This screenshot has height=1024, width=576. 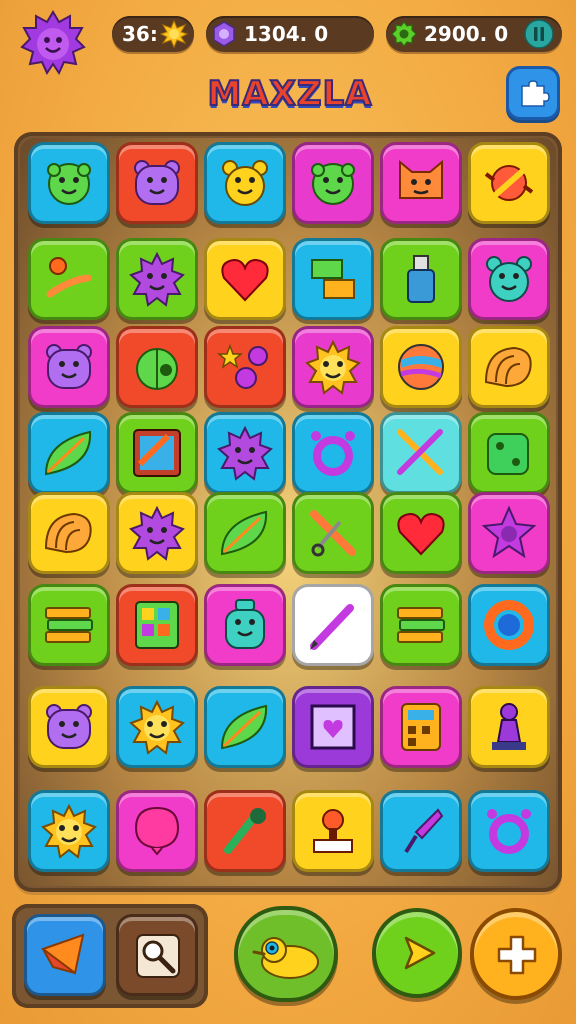 I want to click on tile-r6-c4, so click(x=333, y=625).